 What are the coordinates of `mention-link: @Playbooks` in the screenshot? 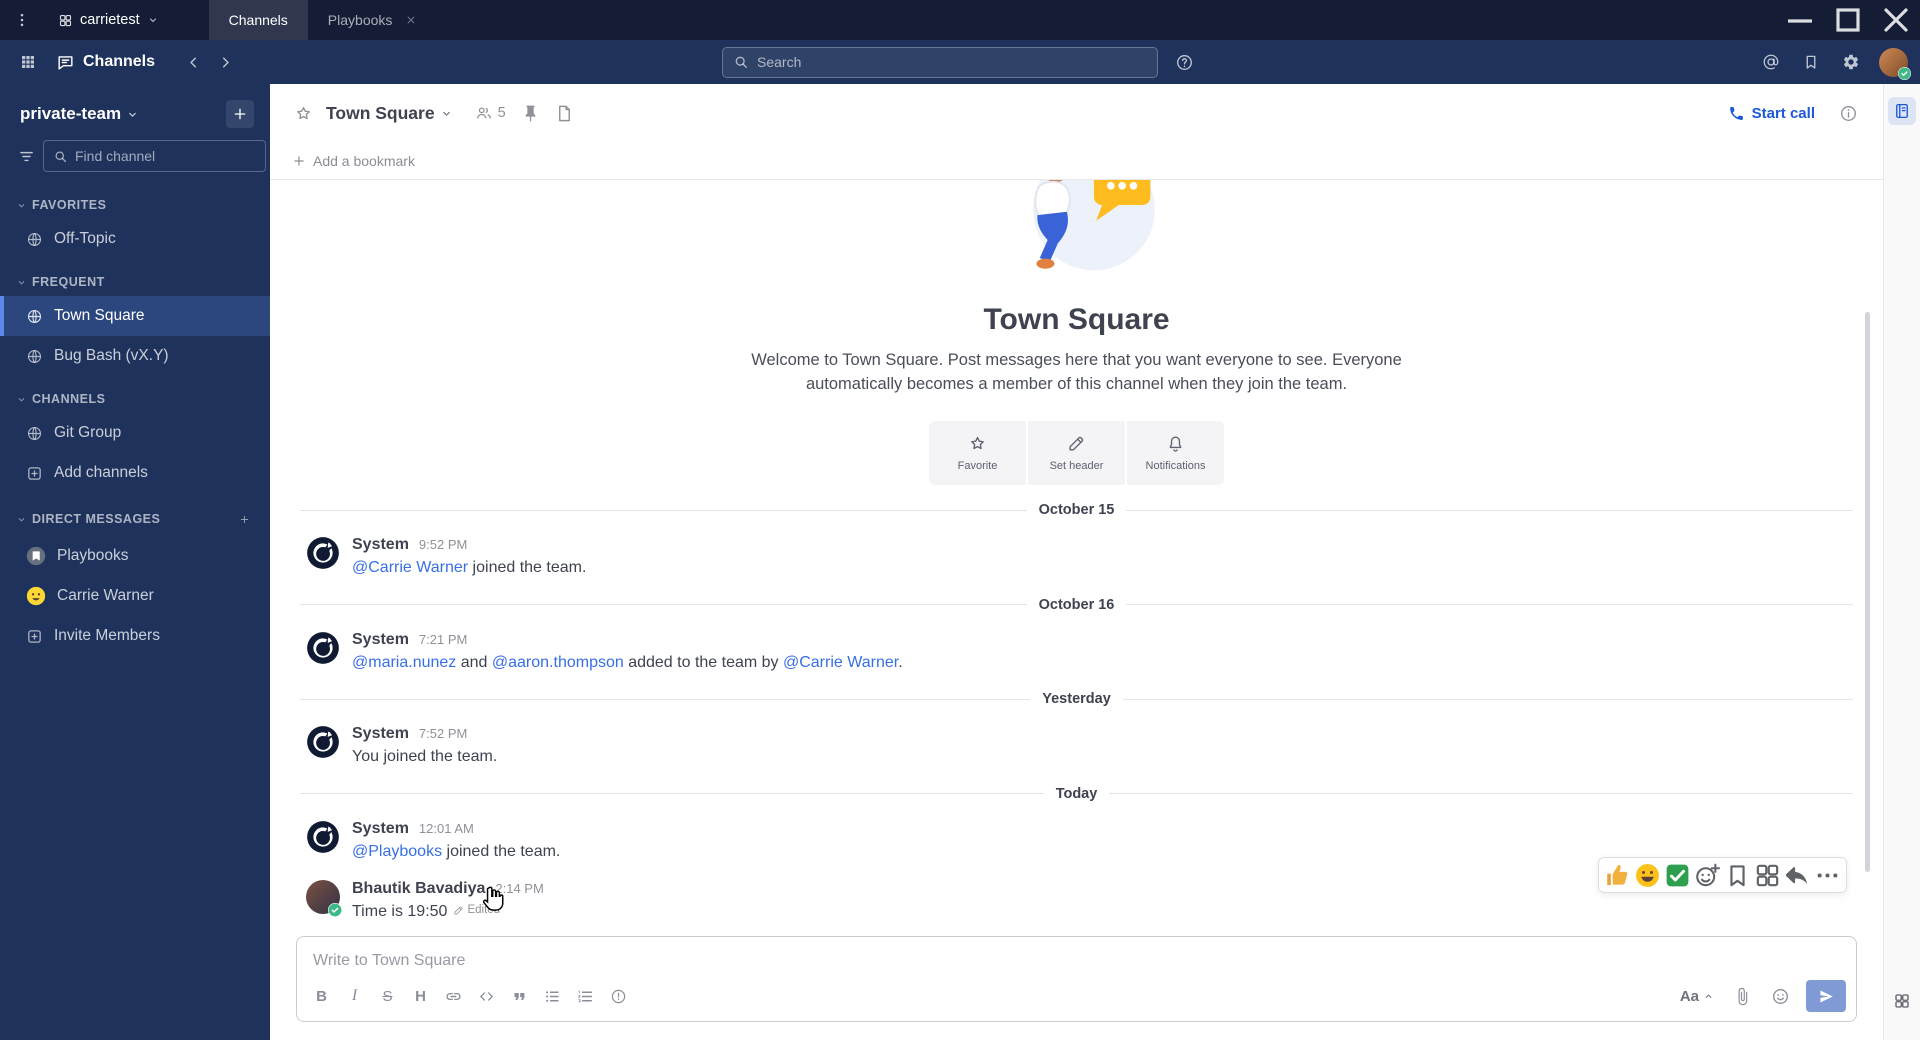 It's located at (397, 851).